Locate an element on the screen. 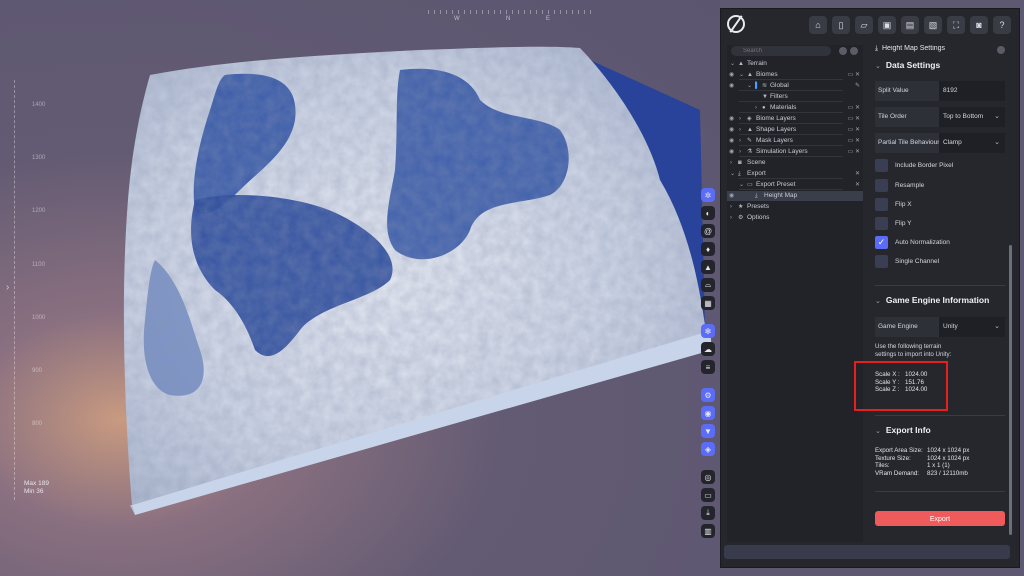  checkmark-icon: ✓ is located at coordinates (881, 242).